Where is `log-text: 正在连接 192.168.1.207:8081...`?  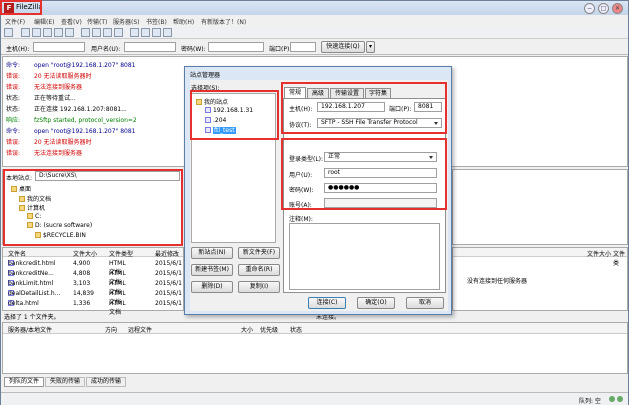
log-text: 正在连接 192.168.1.207:8081... is located at coordinates (80, 109).